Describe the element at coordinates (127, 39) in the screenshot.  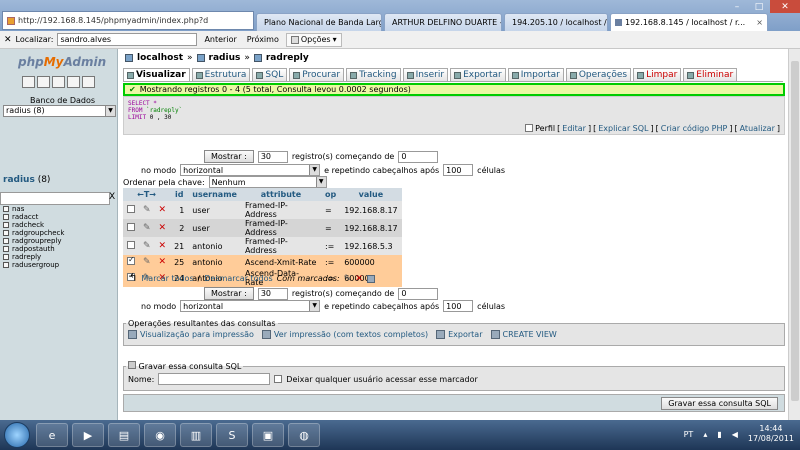
I see `find-input` at that location.